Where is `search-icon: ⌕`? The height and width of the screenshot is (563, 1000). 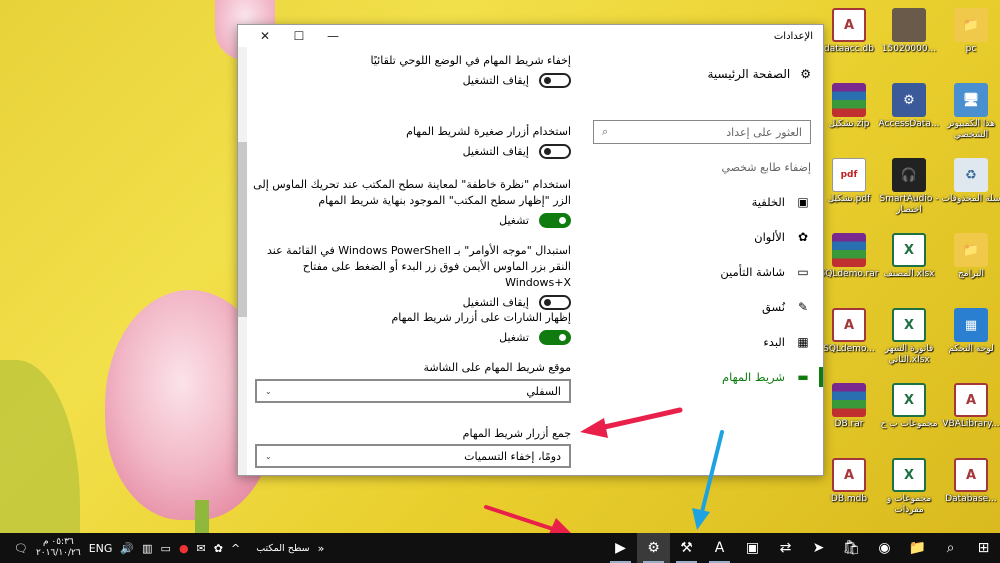
search-icon: ⌕ is located at coordinates (950, 548).